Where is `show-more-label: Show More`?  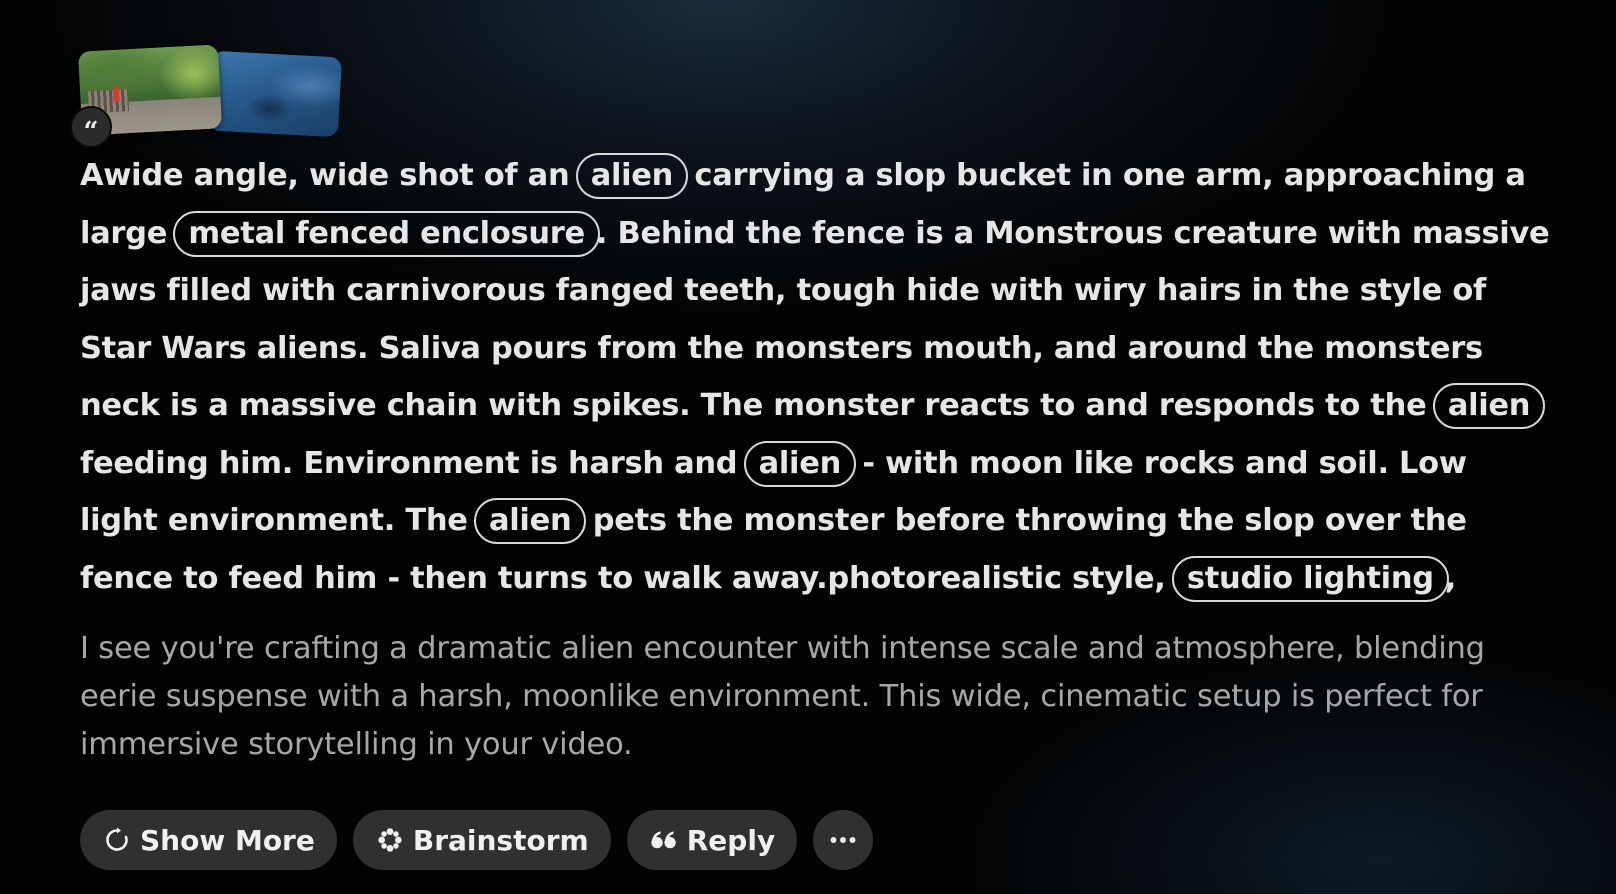 show-more-label: Show More is located at coordinates (227, 840).